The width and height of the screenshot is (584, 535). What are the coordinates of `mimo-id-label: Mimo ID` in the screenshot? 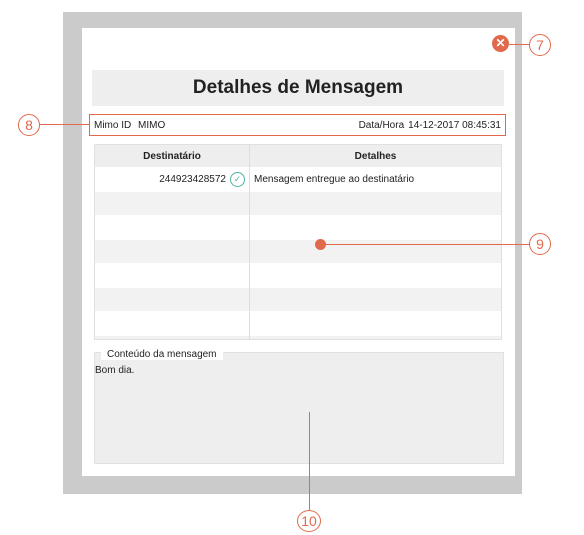 It's located at (113, 125).